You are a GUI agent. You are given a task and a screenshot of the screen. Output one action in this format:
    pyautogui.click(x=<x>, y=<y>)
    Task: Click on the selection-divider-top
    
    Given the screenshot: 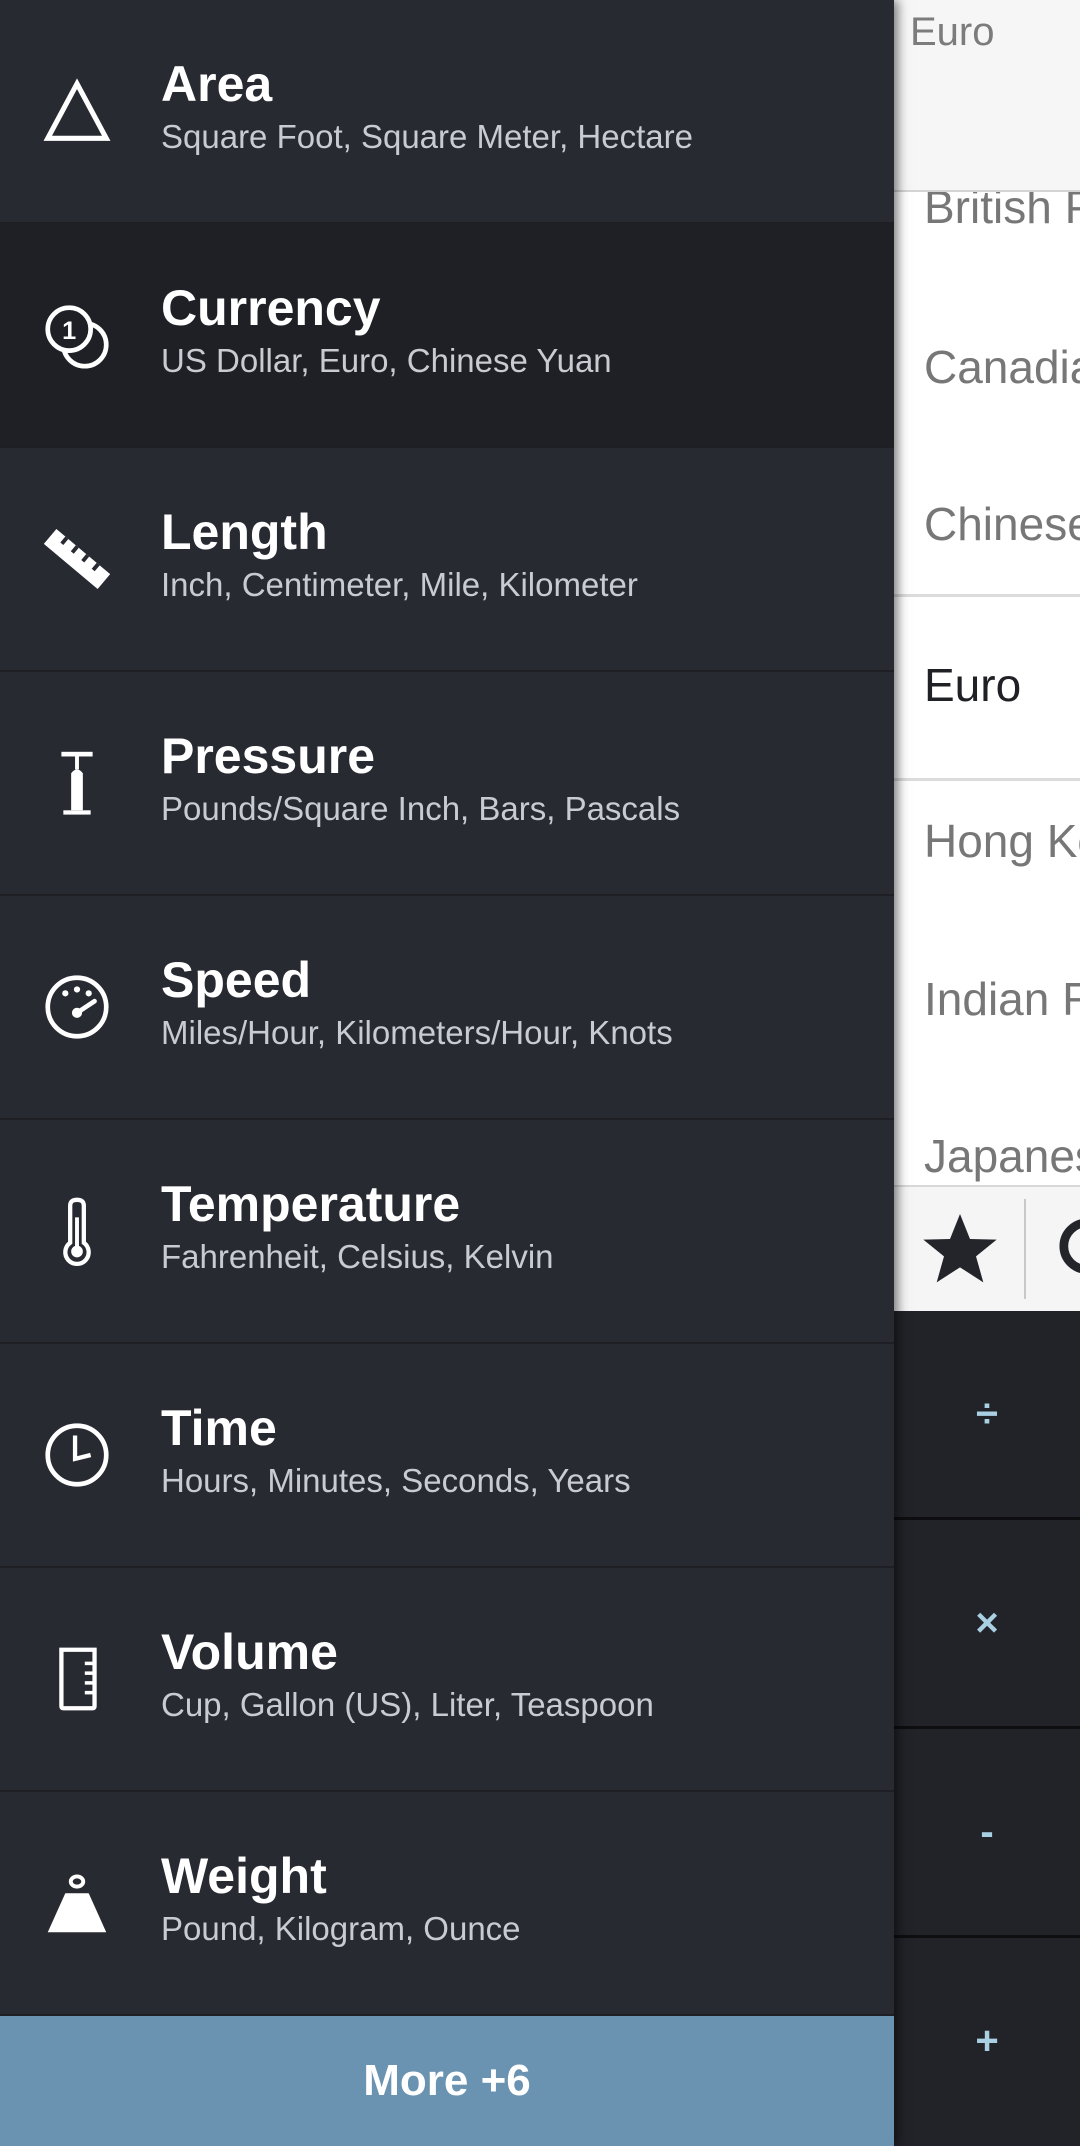 What is the action you would take?
    pyautogui.click(x=987, y=595)
    